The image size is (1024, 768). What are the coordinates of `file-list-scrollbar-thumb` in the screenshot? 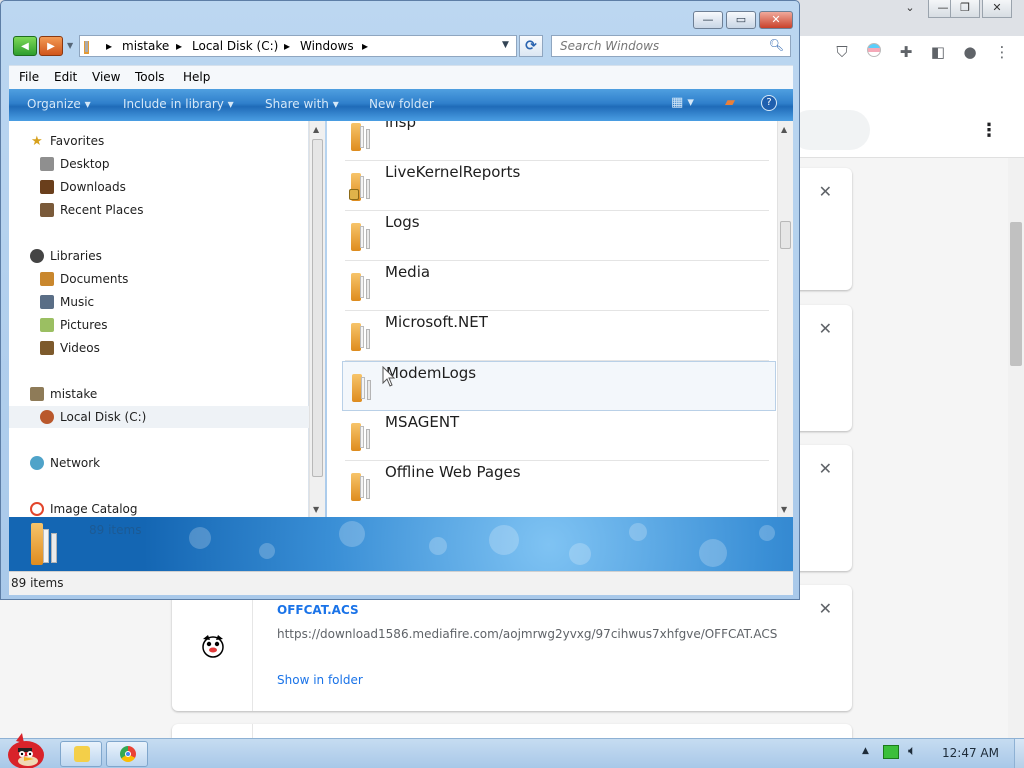 It's located at (785, 235).